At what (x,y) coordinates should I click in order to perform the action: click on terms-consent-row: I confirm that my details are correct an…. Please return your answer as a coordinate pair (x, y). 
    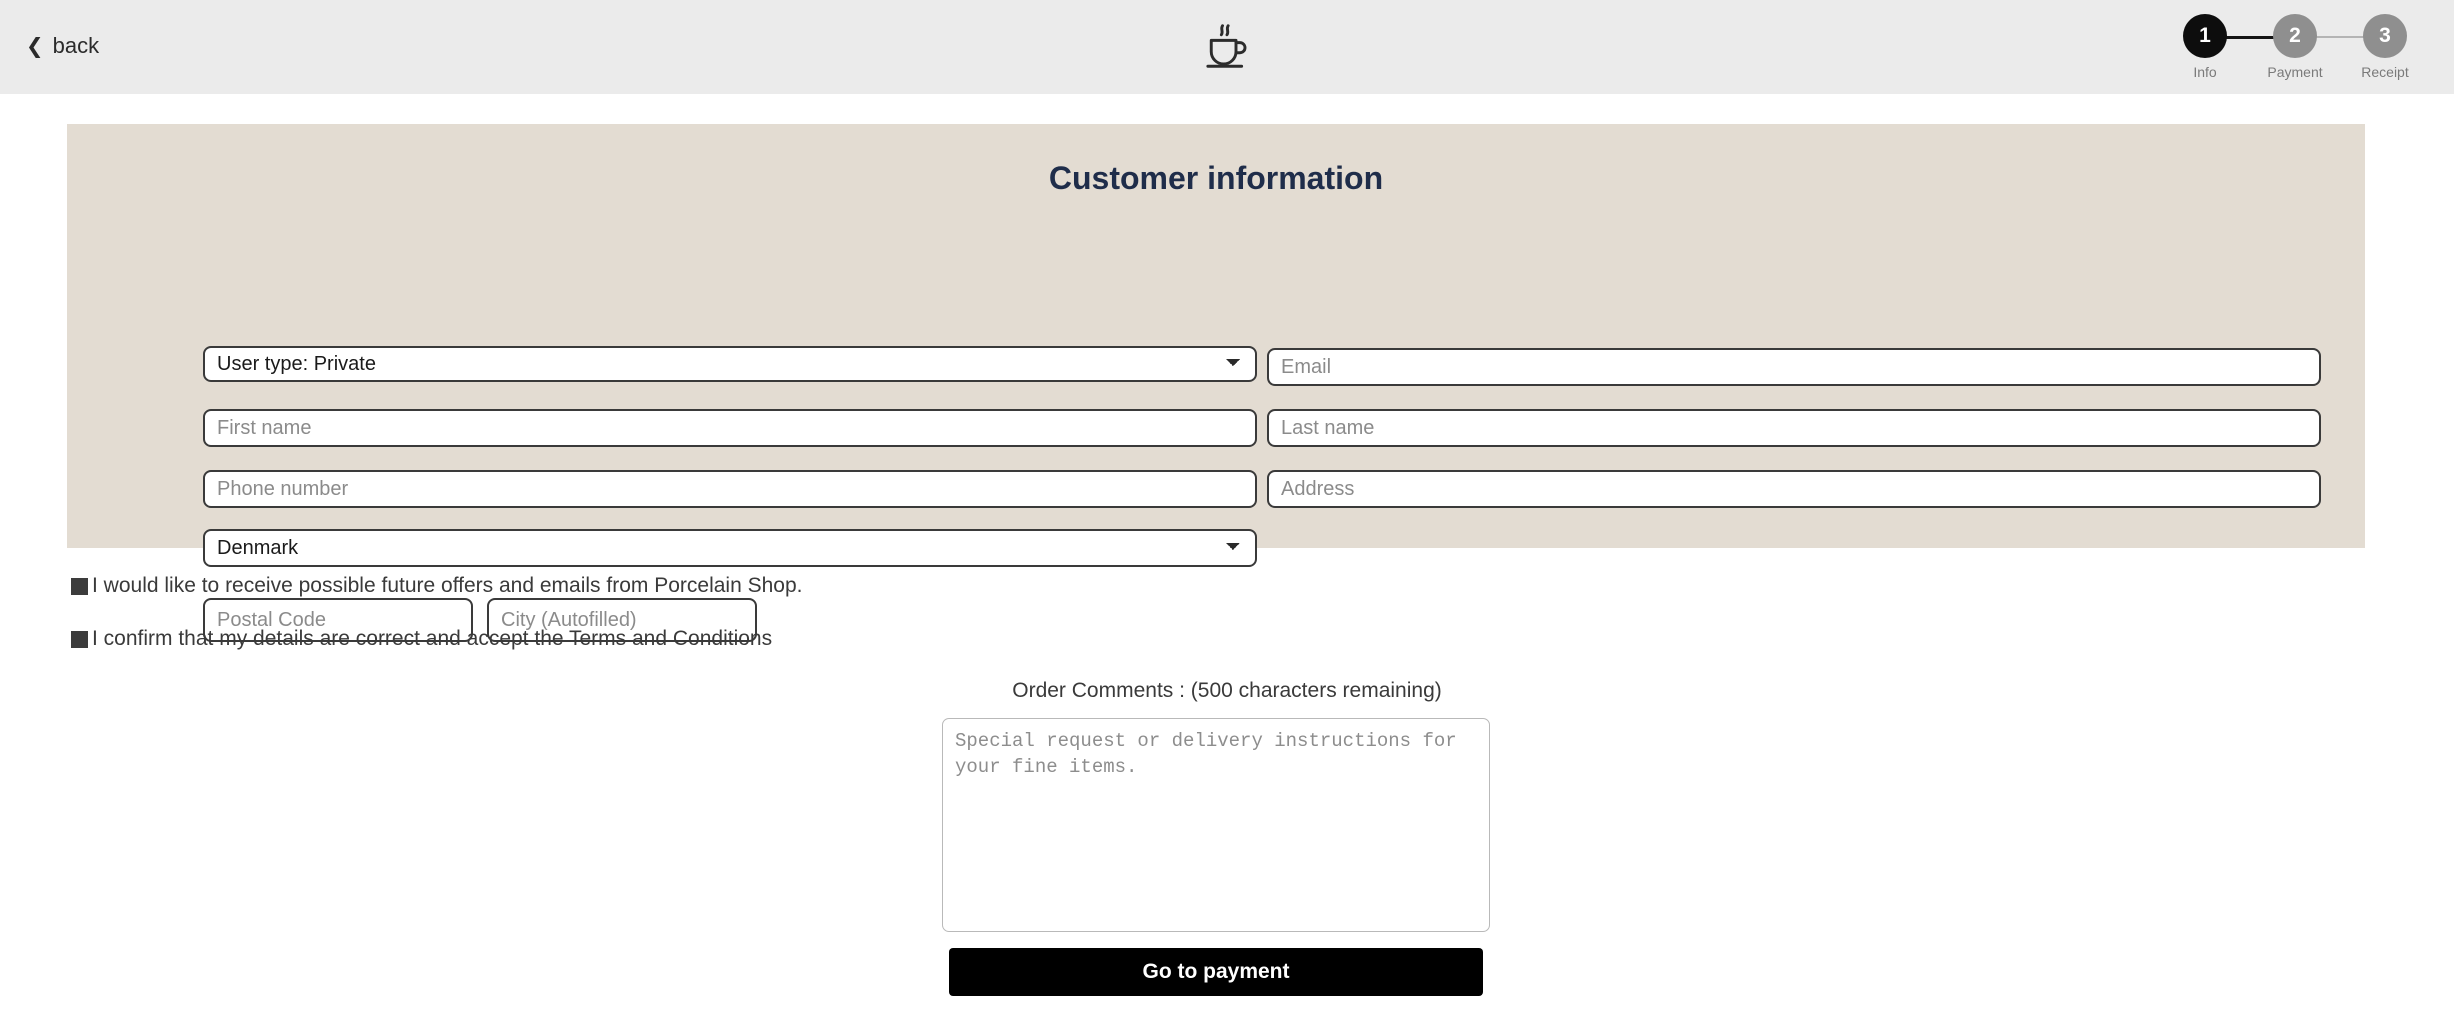
    Looking at the image, I should click on (421, 639).